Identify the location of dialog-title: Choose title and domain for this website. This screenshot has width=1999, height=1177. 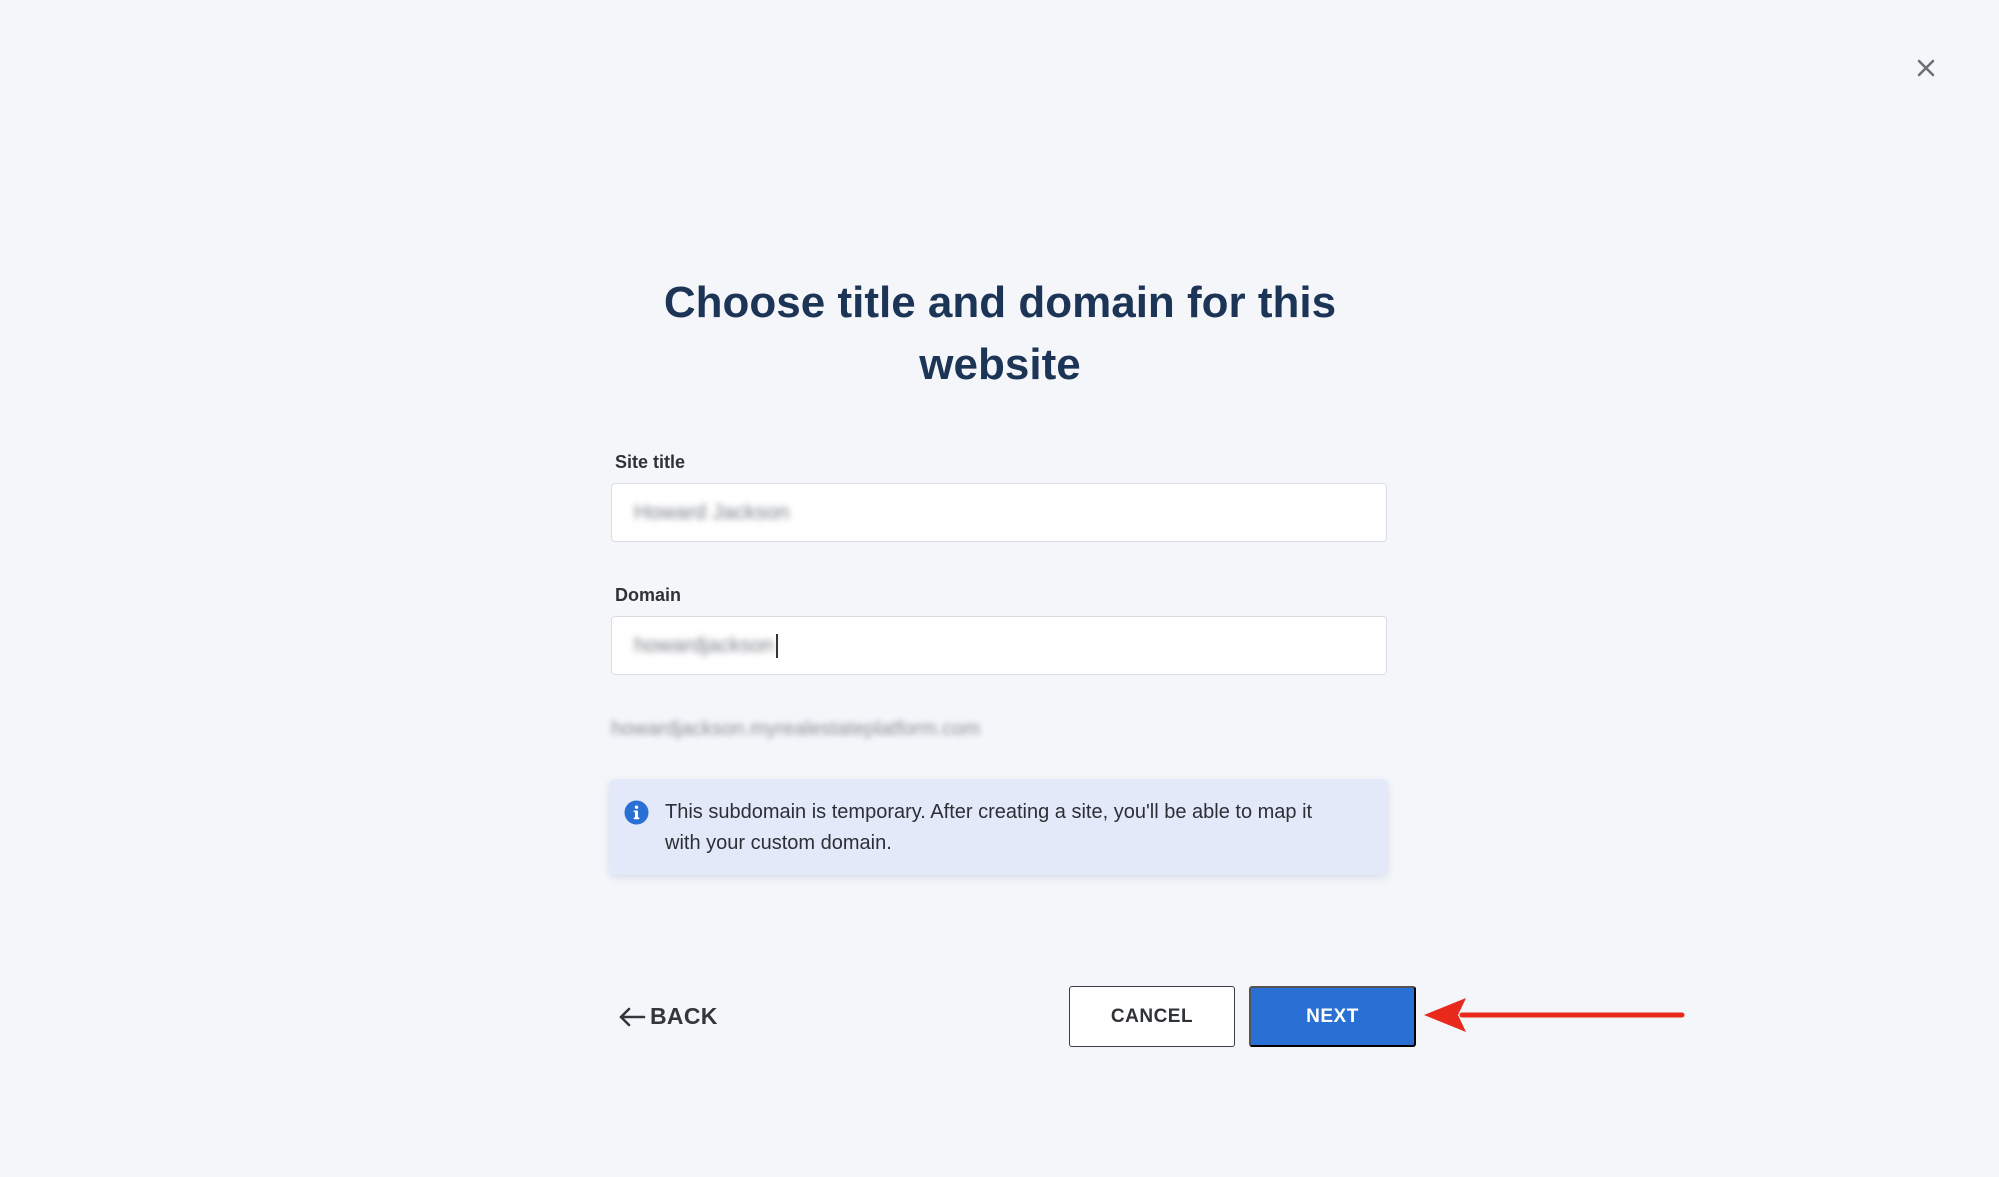
(1000, 333).